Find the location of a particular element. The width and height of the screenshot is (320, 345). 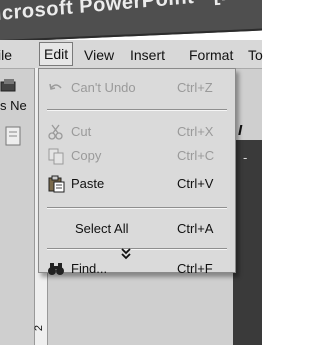

italic-fragment: I is located at coordinates (240, 130).